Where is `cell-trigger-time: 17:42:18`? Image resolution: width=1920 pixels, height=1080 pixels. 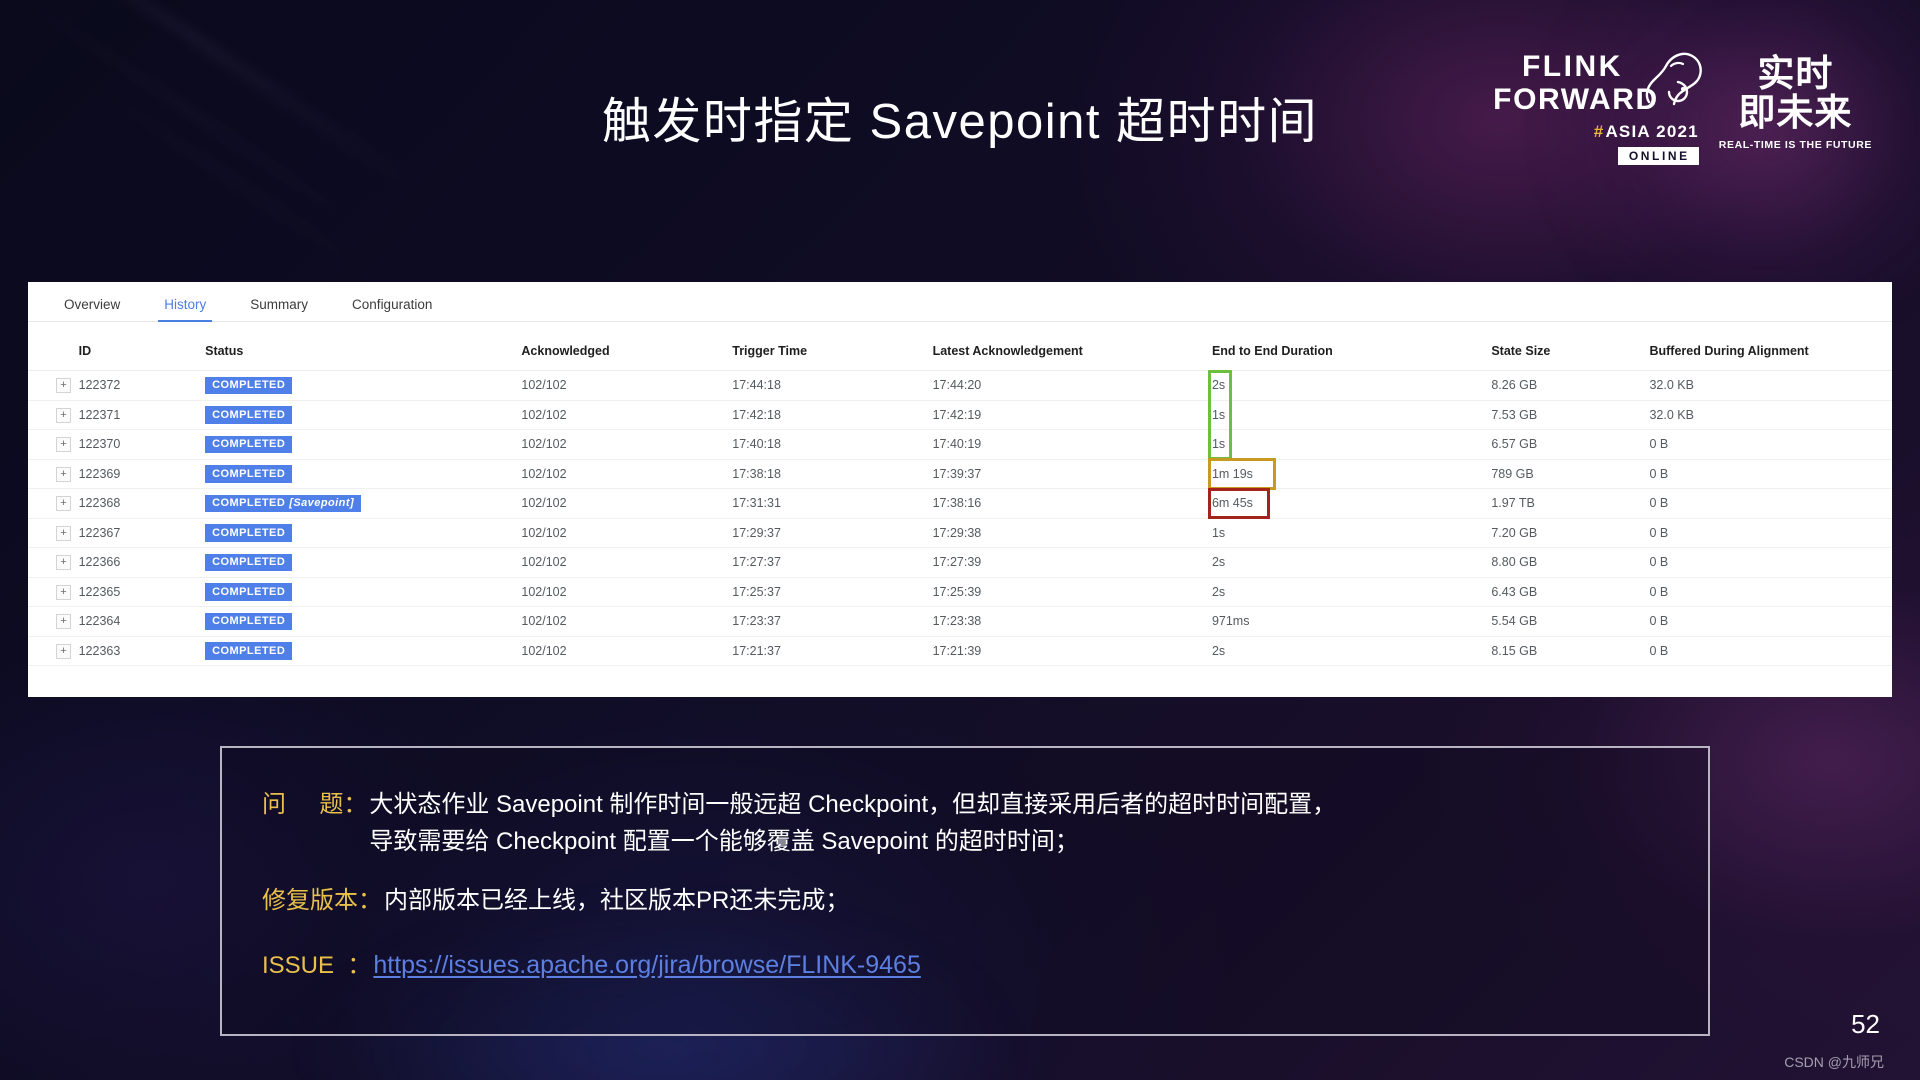
cell-trigger-time: 17:42:18 is located at coordinates (832, 415).